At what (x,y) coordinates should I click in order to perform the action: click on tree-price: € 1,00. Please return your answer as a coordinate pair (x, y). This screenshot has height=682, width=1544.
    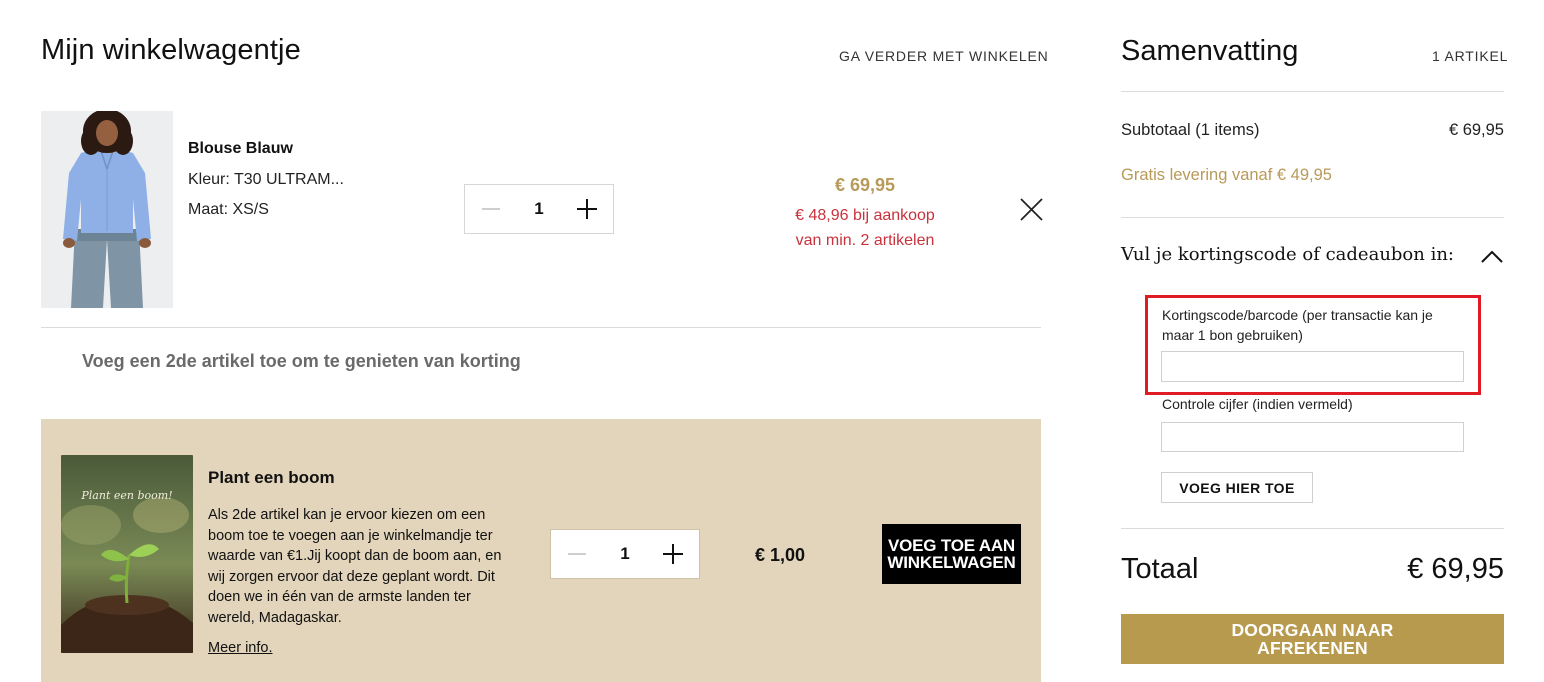
    Looking at the image, I should click on (780, 555).